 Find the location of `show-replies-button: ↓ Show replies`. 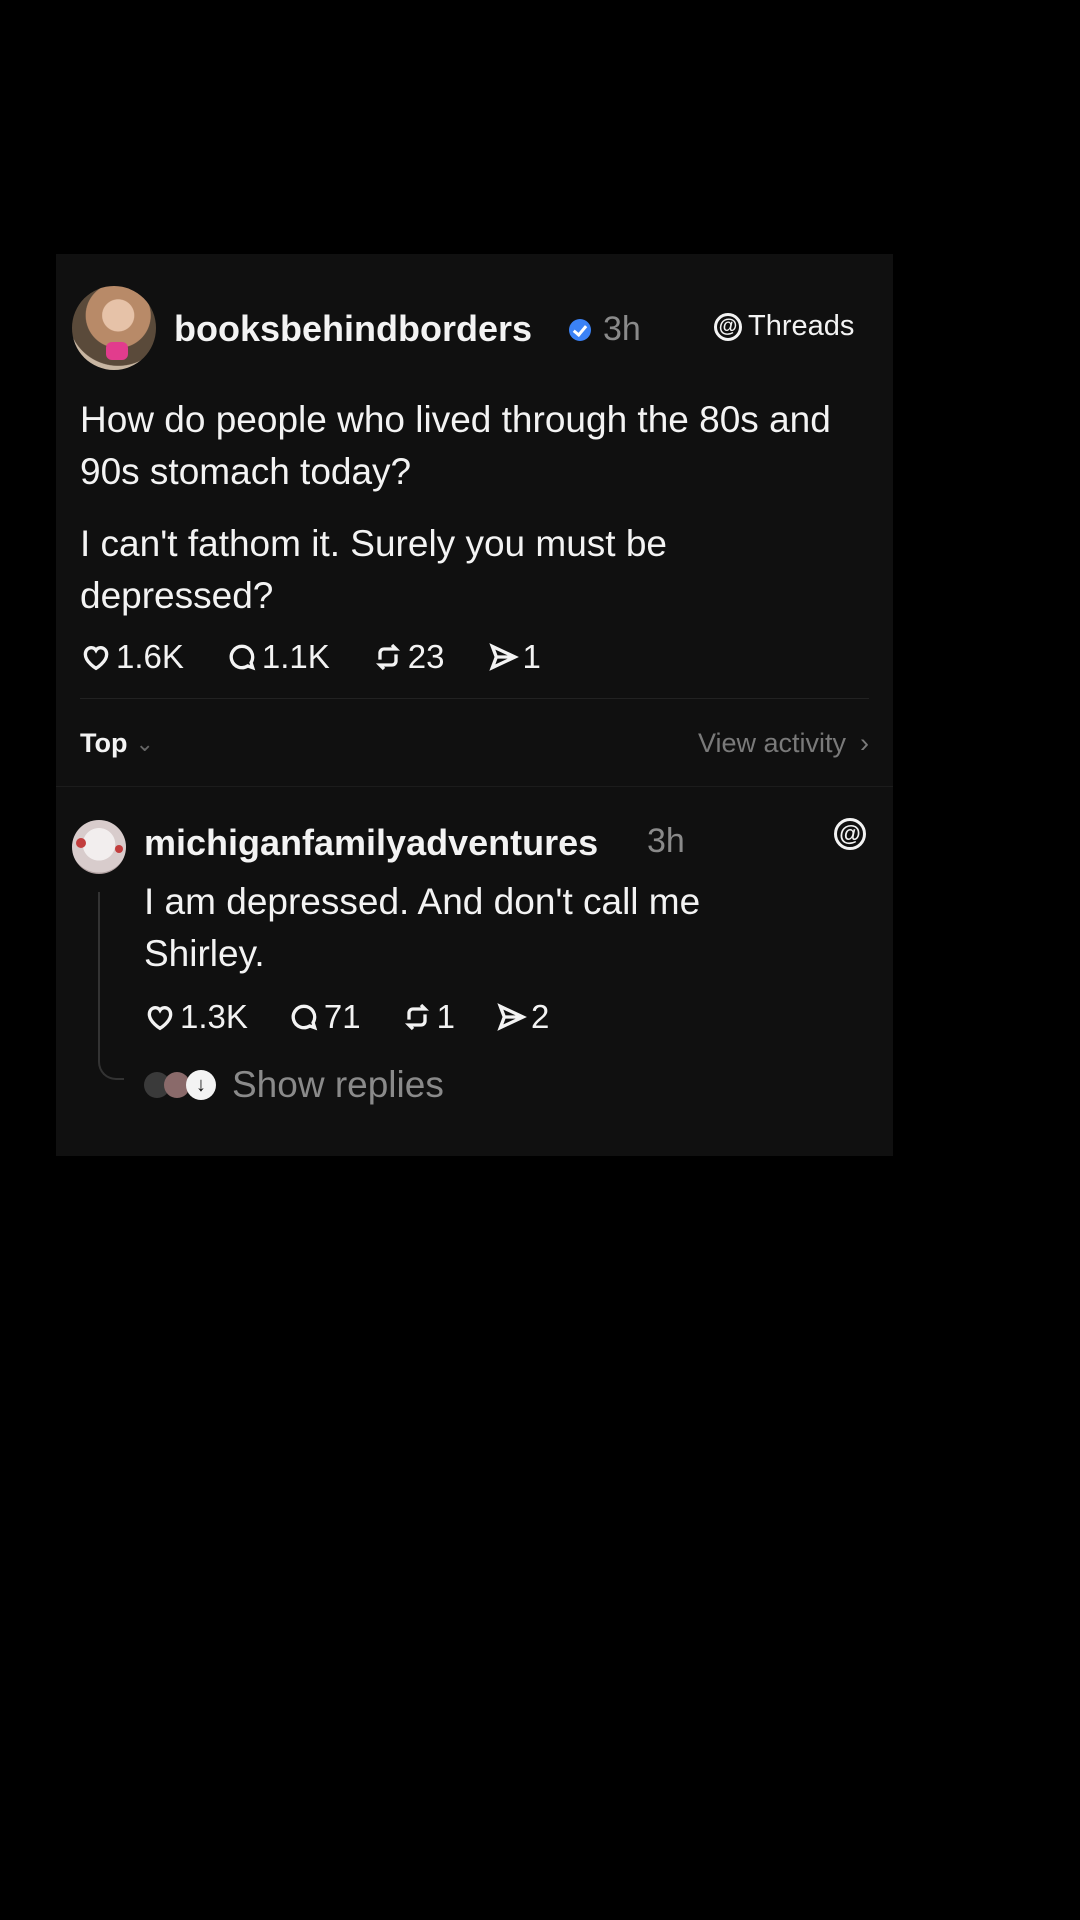

show-replies-button: ↓ Show replies is located at coordinates (294, 1085).